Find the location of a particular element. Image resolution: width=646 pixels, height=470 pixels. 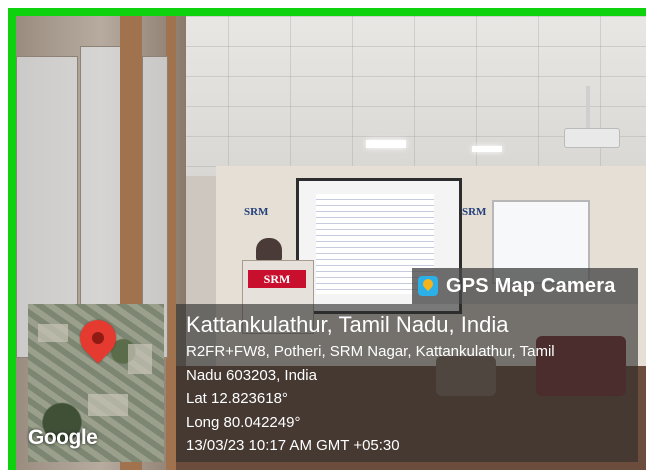

wall-logo-right: SRM is located at coordinates (474, 212).